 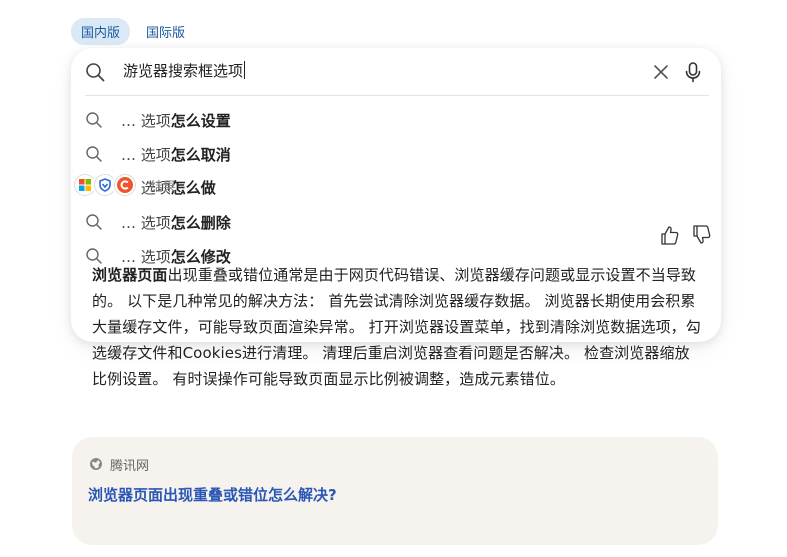 I want to click on globe-icon, so click(x=96, y=465).